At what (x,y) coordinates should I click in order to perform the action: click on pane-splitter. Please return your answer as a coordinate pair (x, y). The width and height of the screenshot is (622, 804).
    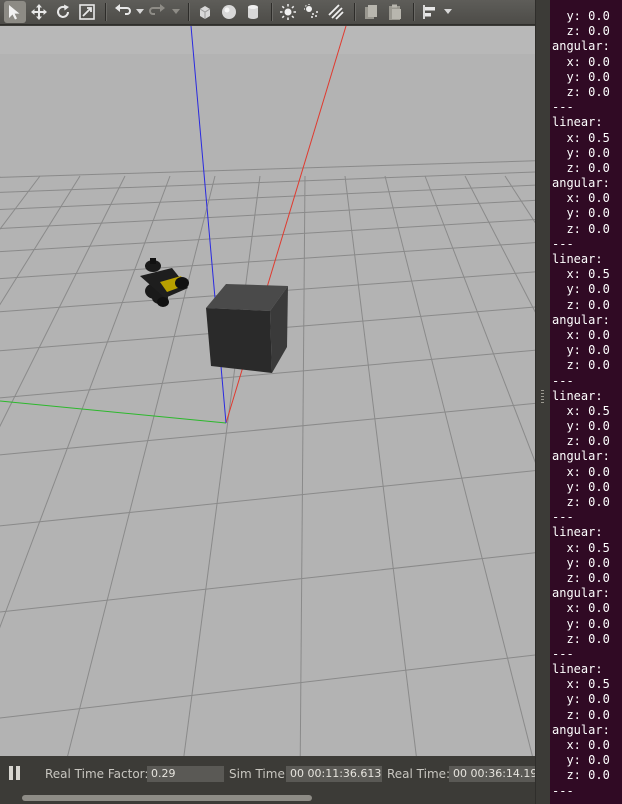
    Looking at the image, I should click on (543, 402).